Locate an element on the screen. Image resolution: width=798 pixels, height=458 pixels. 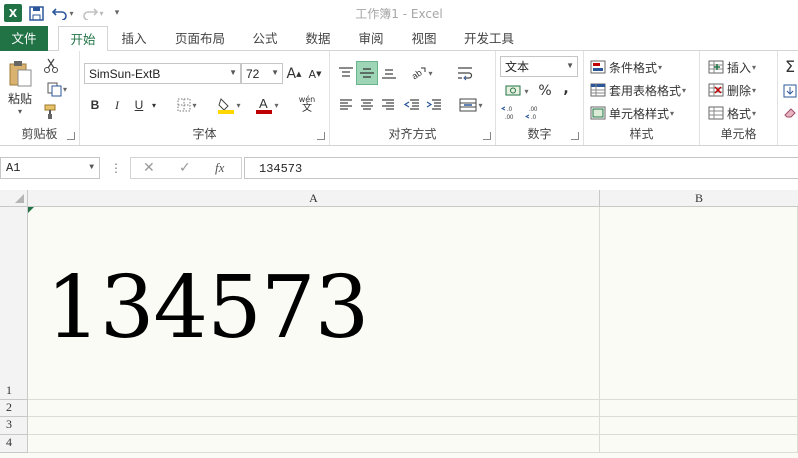
format-cells-label: 格式 is located at coordinates (739, 113).